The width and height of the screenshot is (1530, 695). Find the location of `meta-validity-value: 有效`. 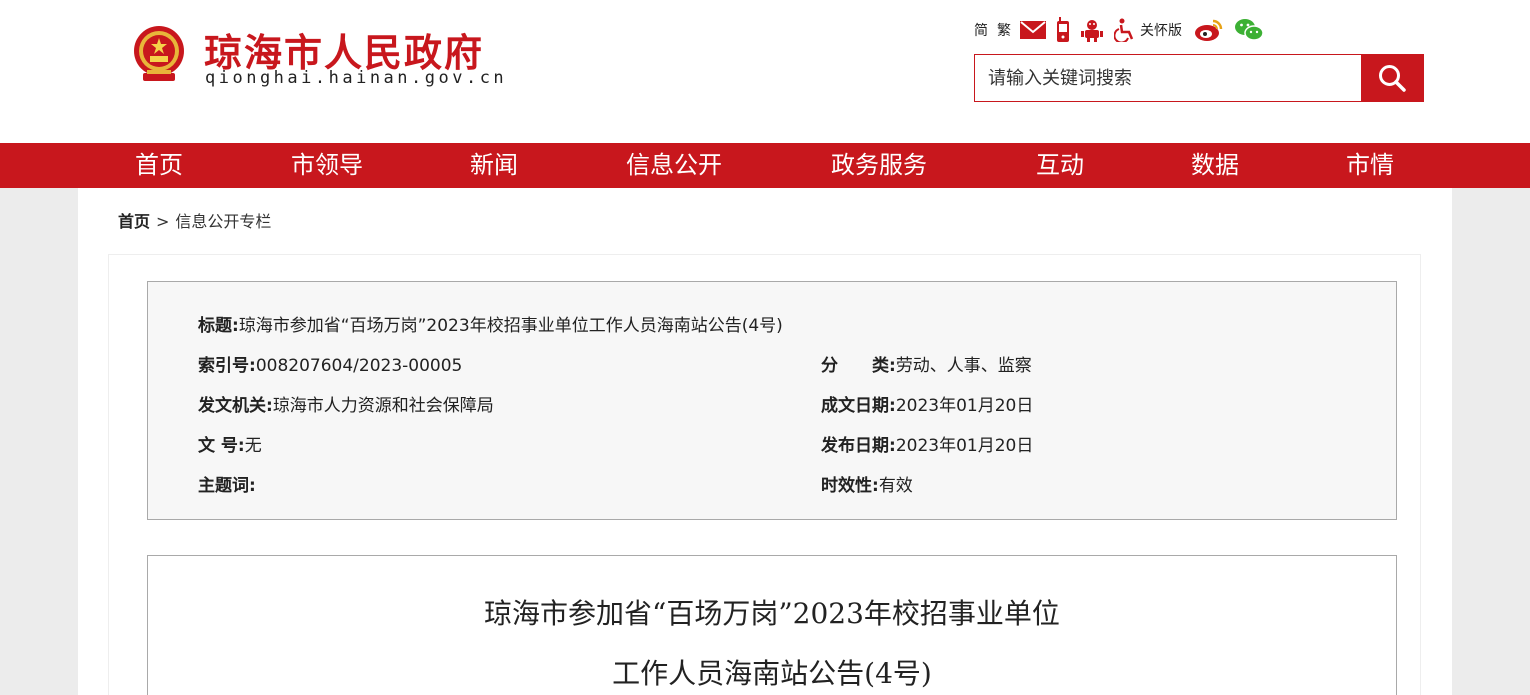

meta-validity-value: 有效 is located at coordinates (895, 486).